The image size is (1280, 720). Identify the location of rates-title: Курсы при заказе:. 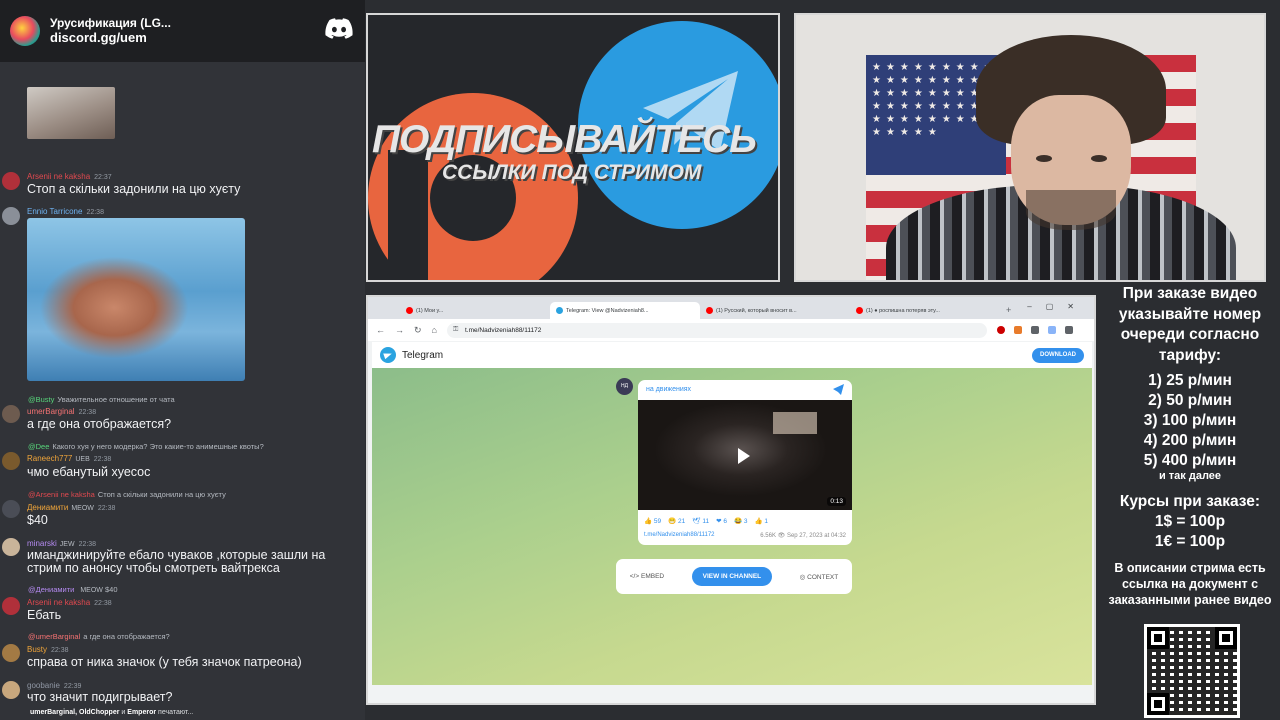
(1190, 501).